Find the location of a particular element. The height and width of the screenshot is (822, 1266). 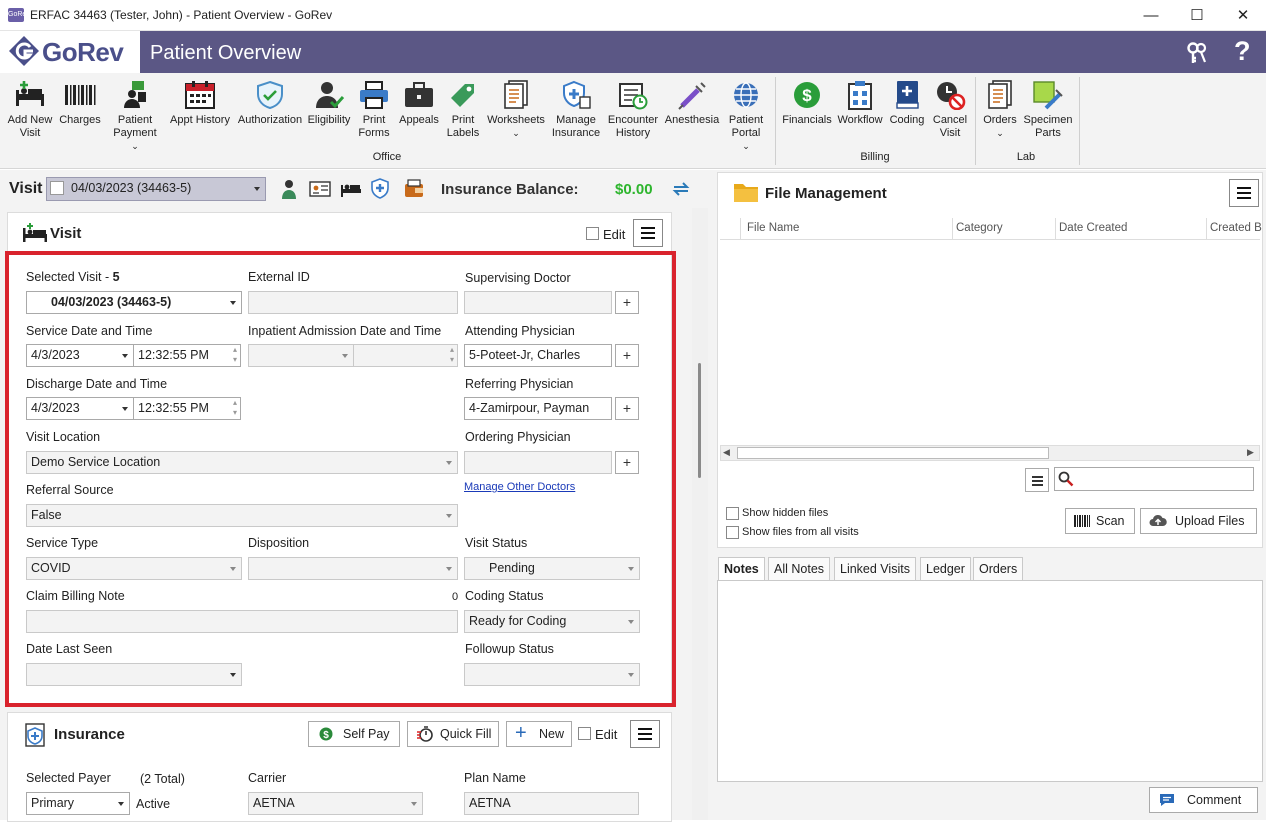

column-date-created: Date Created is located at coordinates (1093, 228).